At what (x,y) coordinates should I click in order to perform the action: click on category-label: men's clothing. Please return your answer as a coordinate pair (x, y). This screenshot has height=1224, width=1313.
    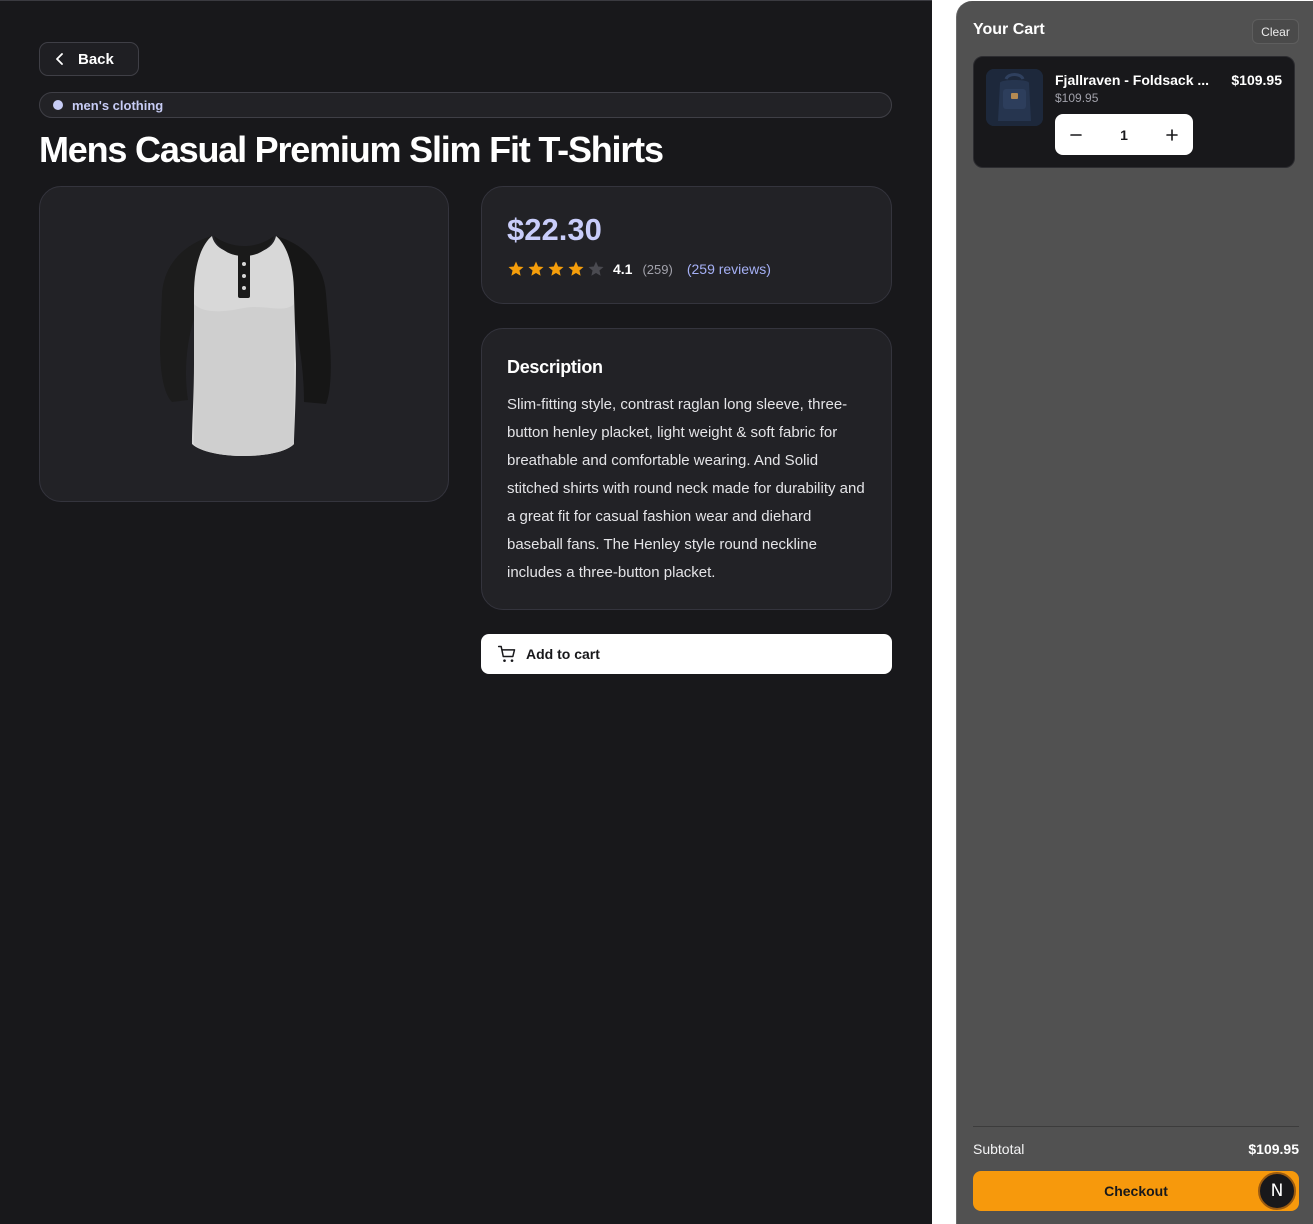
    Looking at the image, I should click on (118, 105).